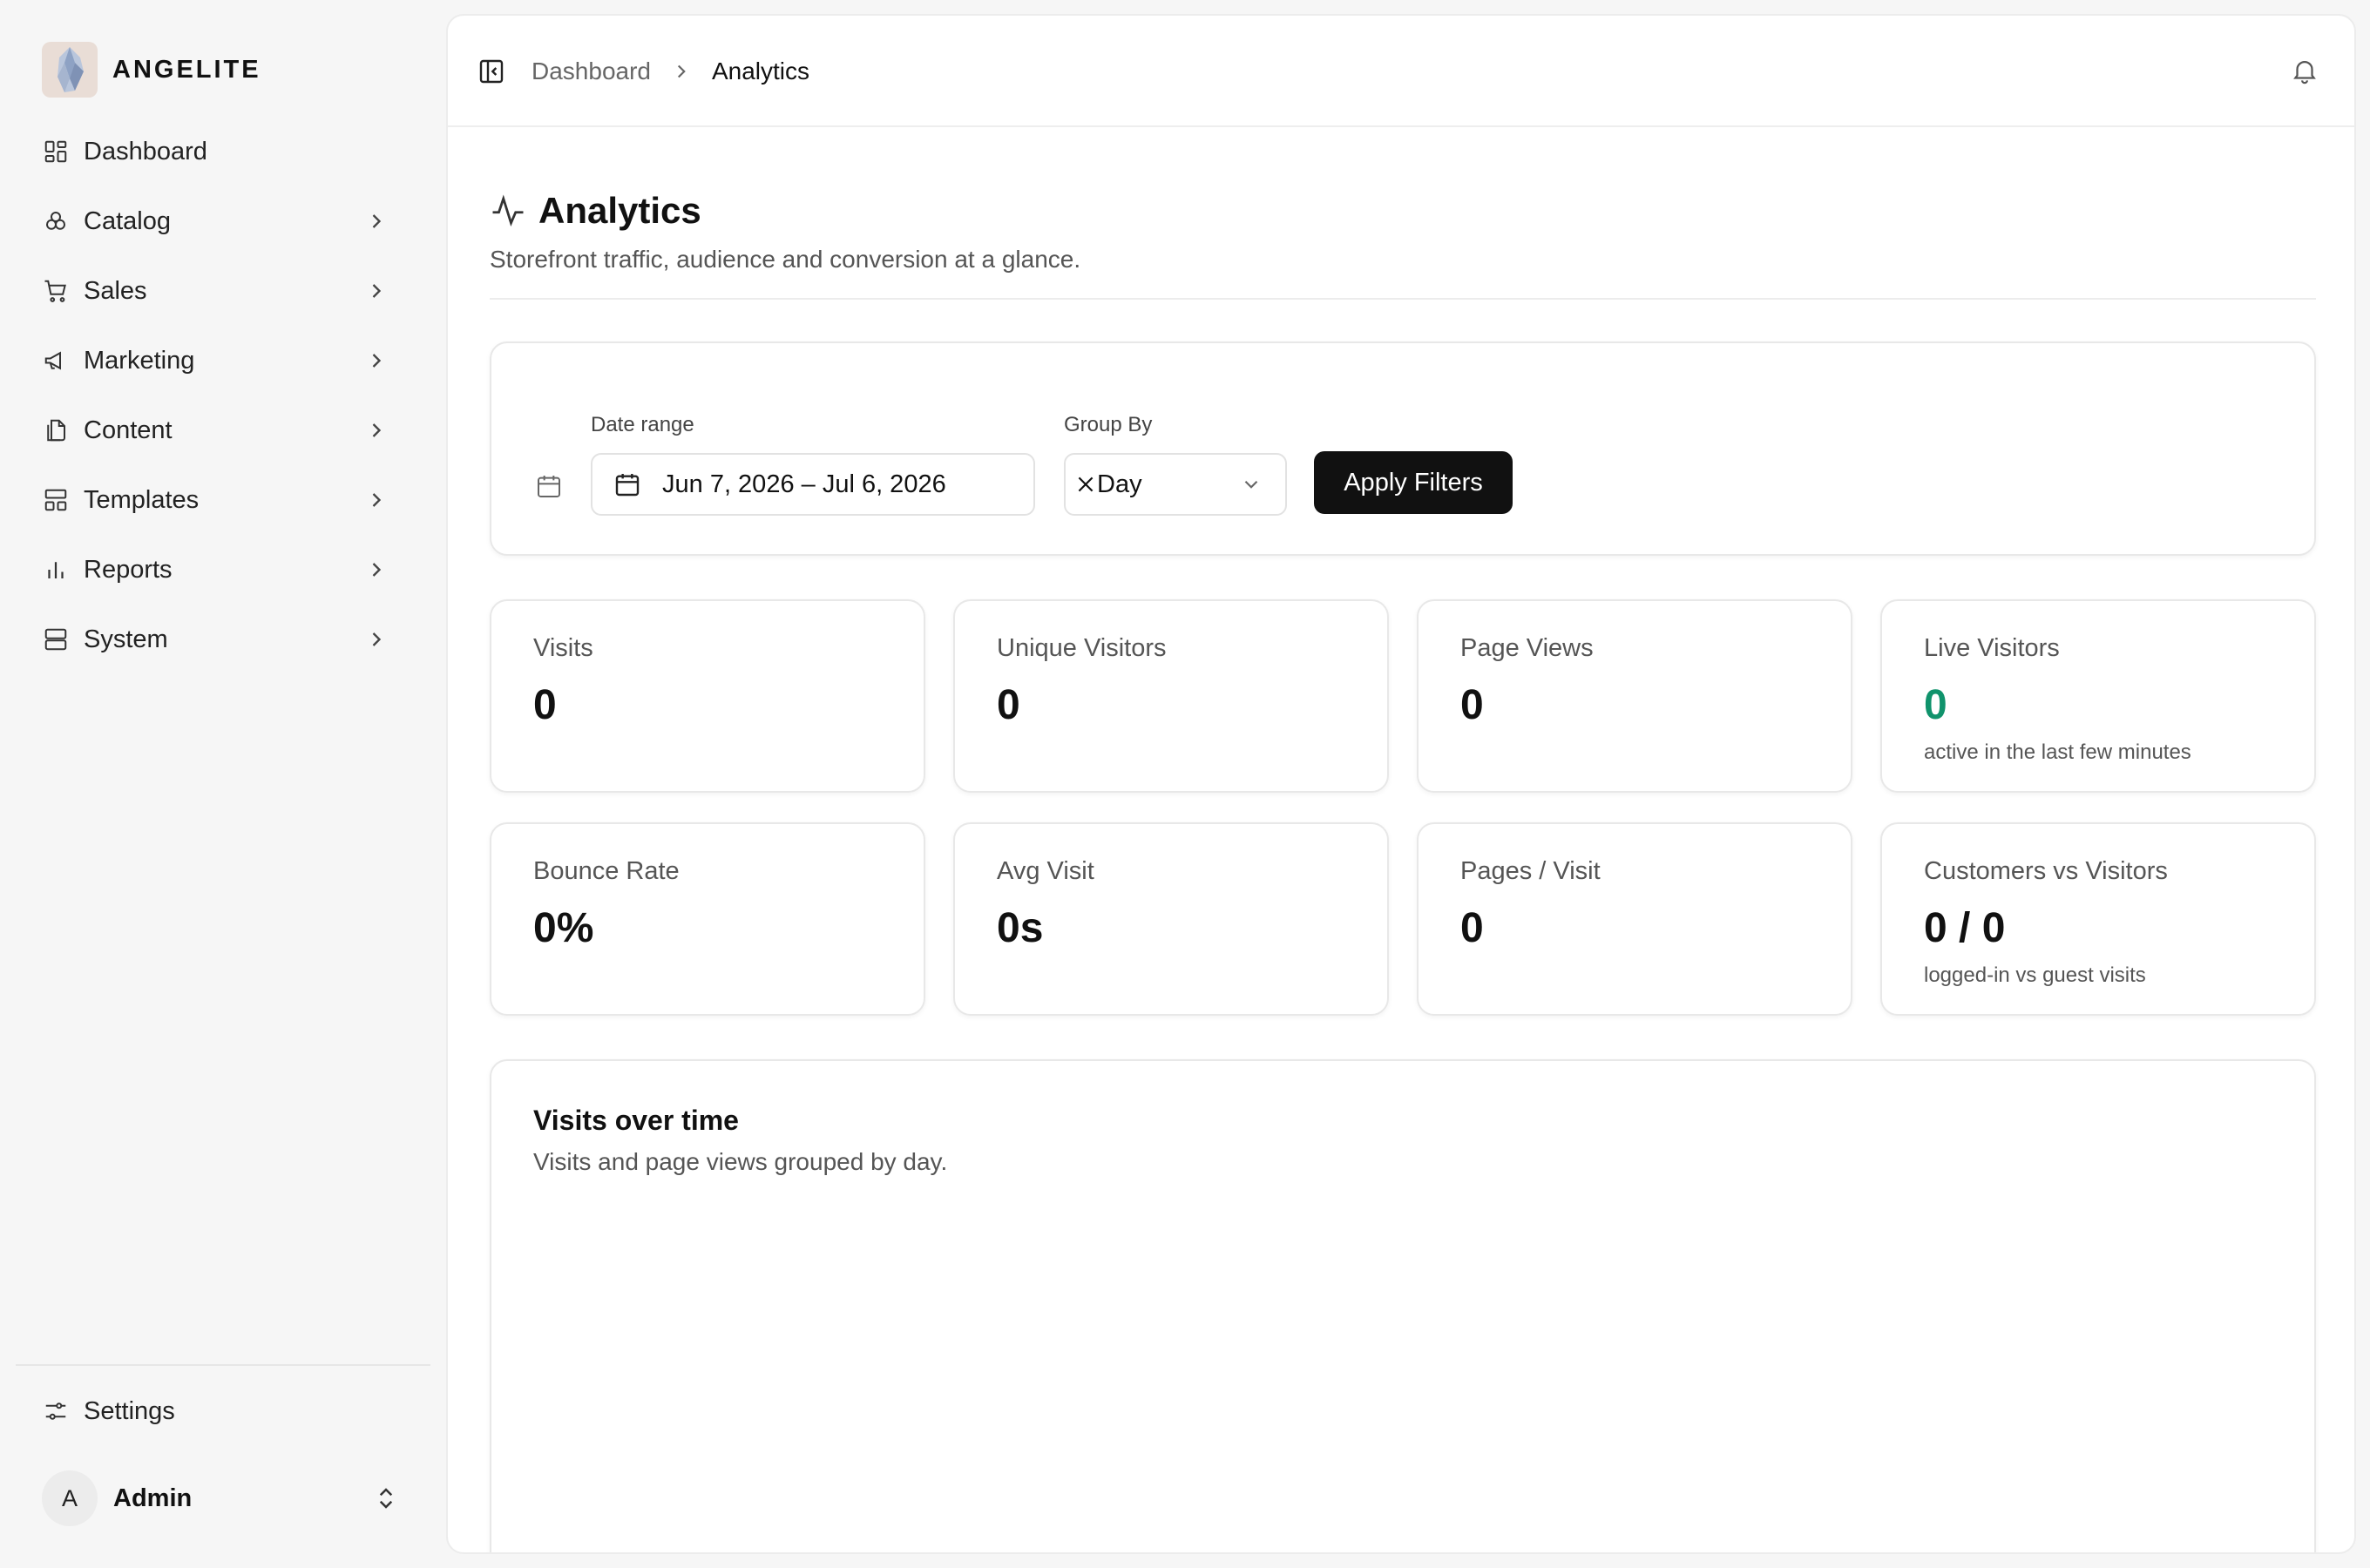 This screenshot has width=2370, height=1568. I want to click on chevrons-up-down-icon, so click(386, 1498).